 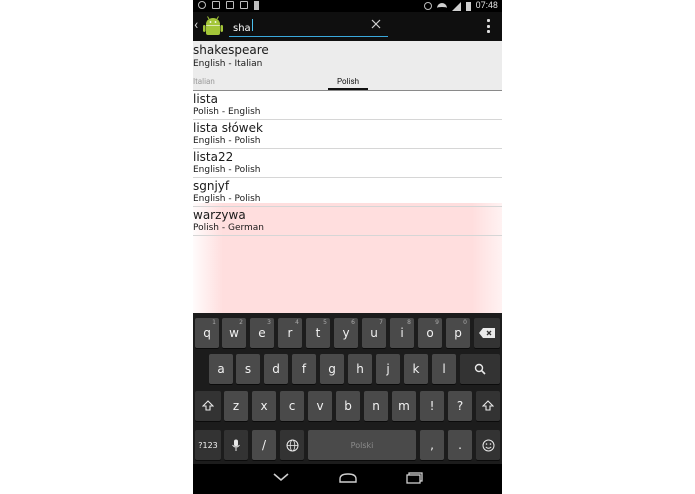 I want to click on key-label: !, so click(x=432, y=406).